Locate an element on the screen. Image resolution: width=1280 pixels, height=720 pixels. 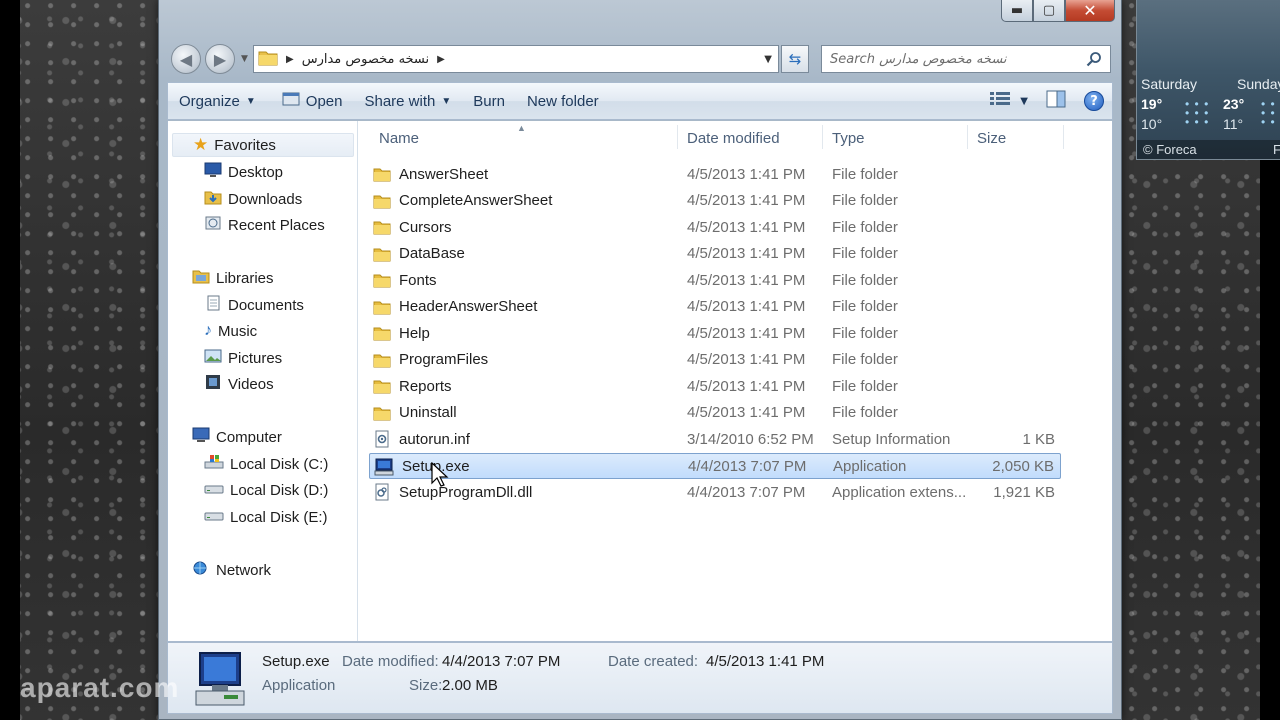
help-icon: ? is located at coordinates (1094, 101).